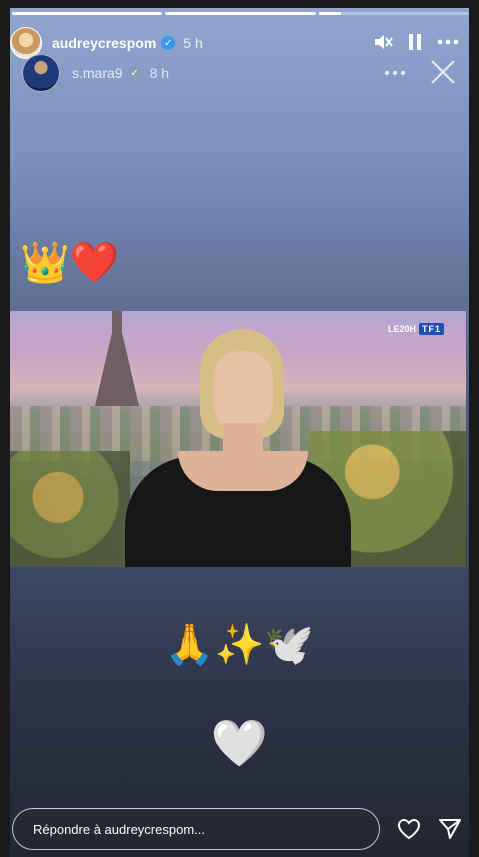 This screenshot has width=479, height=857. What do you see at coordinates (242, 73) in the screenshot?
I see `reshared-story-header: s.mara9 ✓ 8 h` at bounding box center [242, 73].